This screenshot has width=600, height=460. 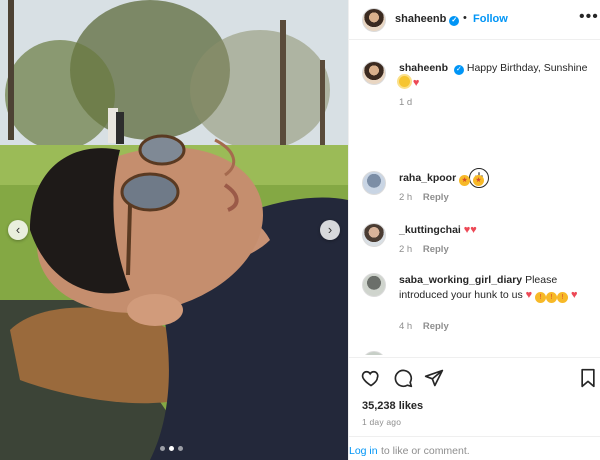 I want to click on carousel-next-button: ›, so click(x=330, y=230).